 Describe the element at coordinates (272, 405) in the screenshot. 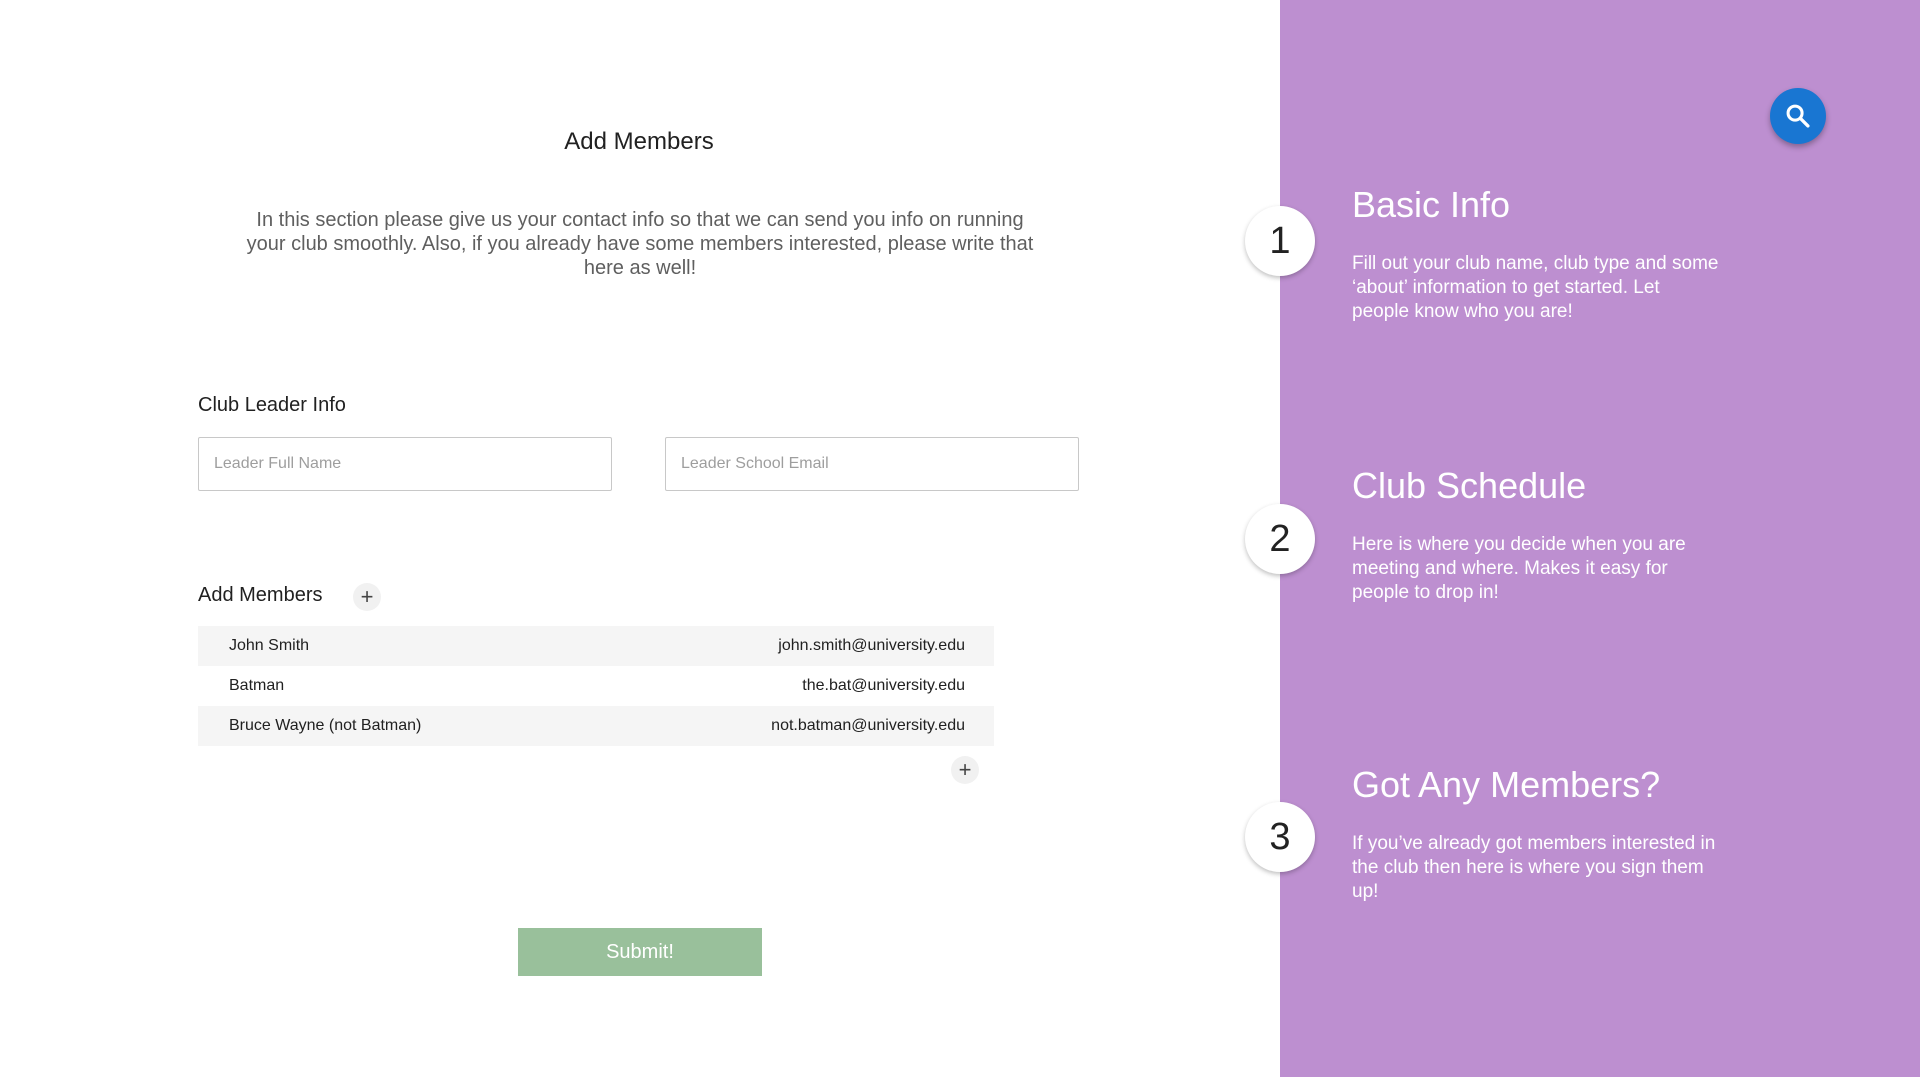

I see `club-leader-info-label: Club Leader Info` at that location.